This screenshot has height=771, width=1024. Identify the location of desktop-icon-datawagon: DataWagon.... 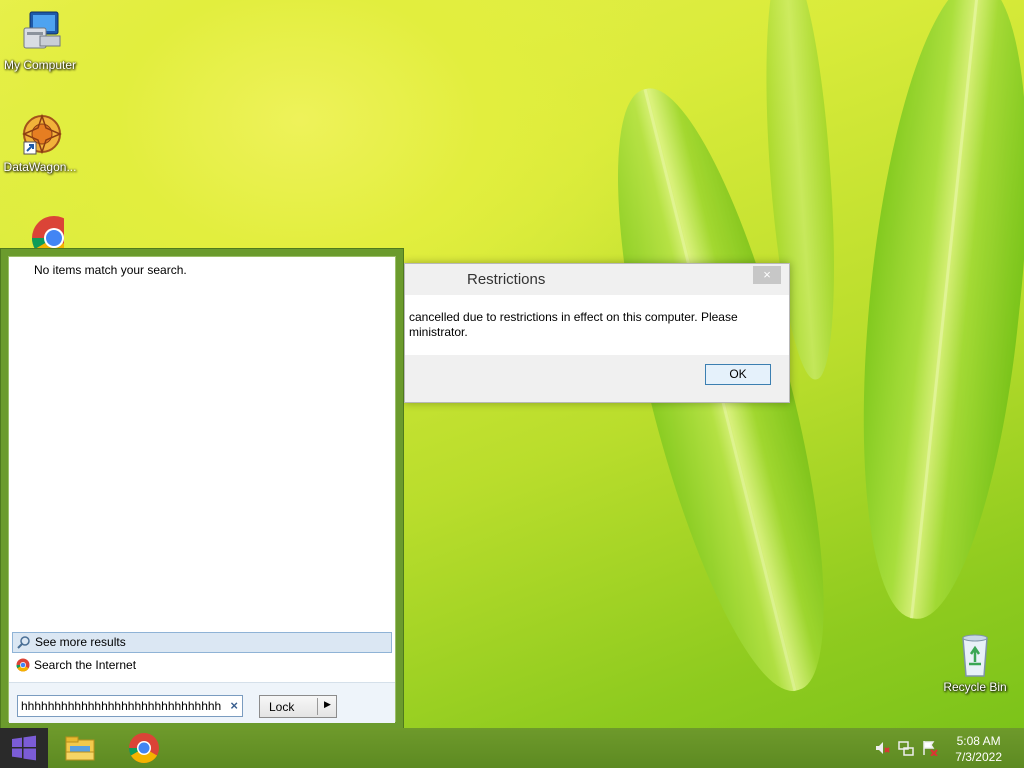
(40, 142).